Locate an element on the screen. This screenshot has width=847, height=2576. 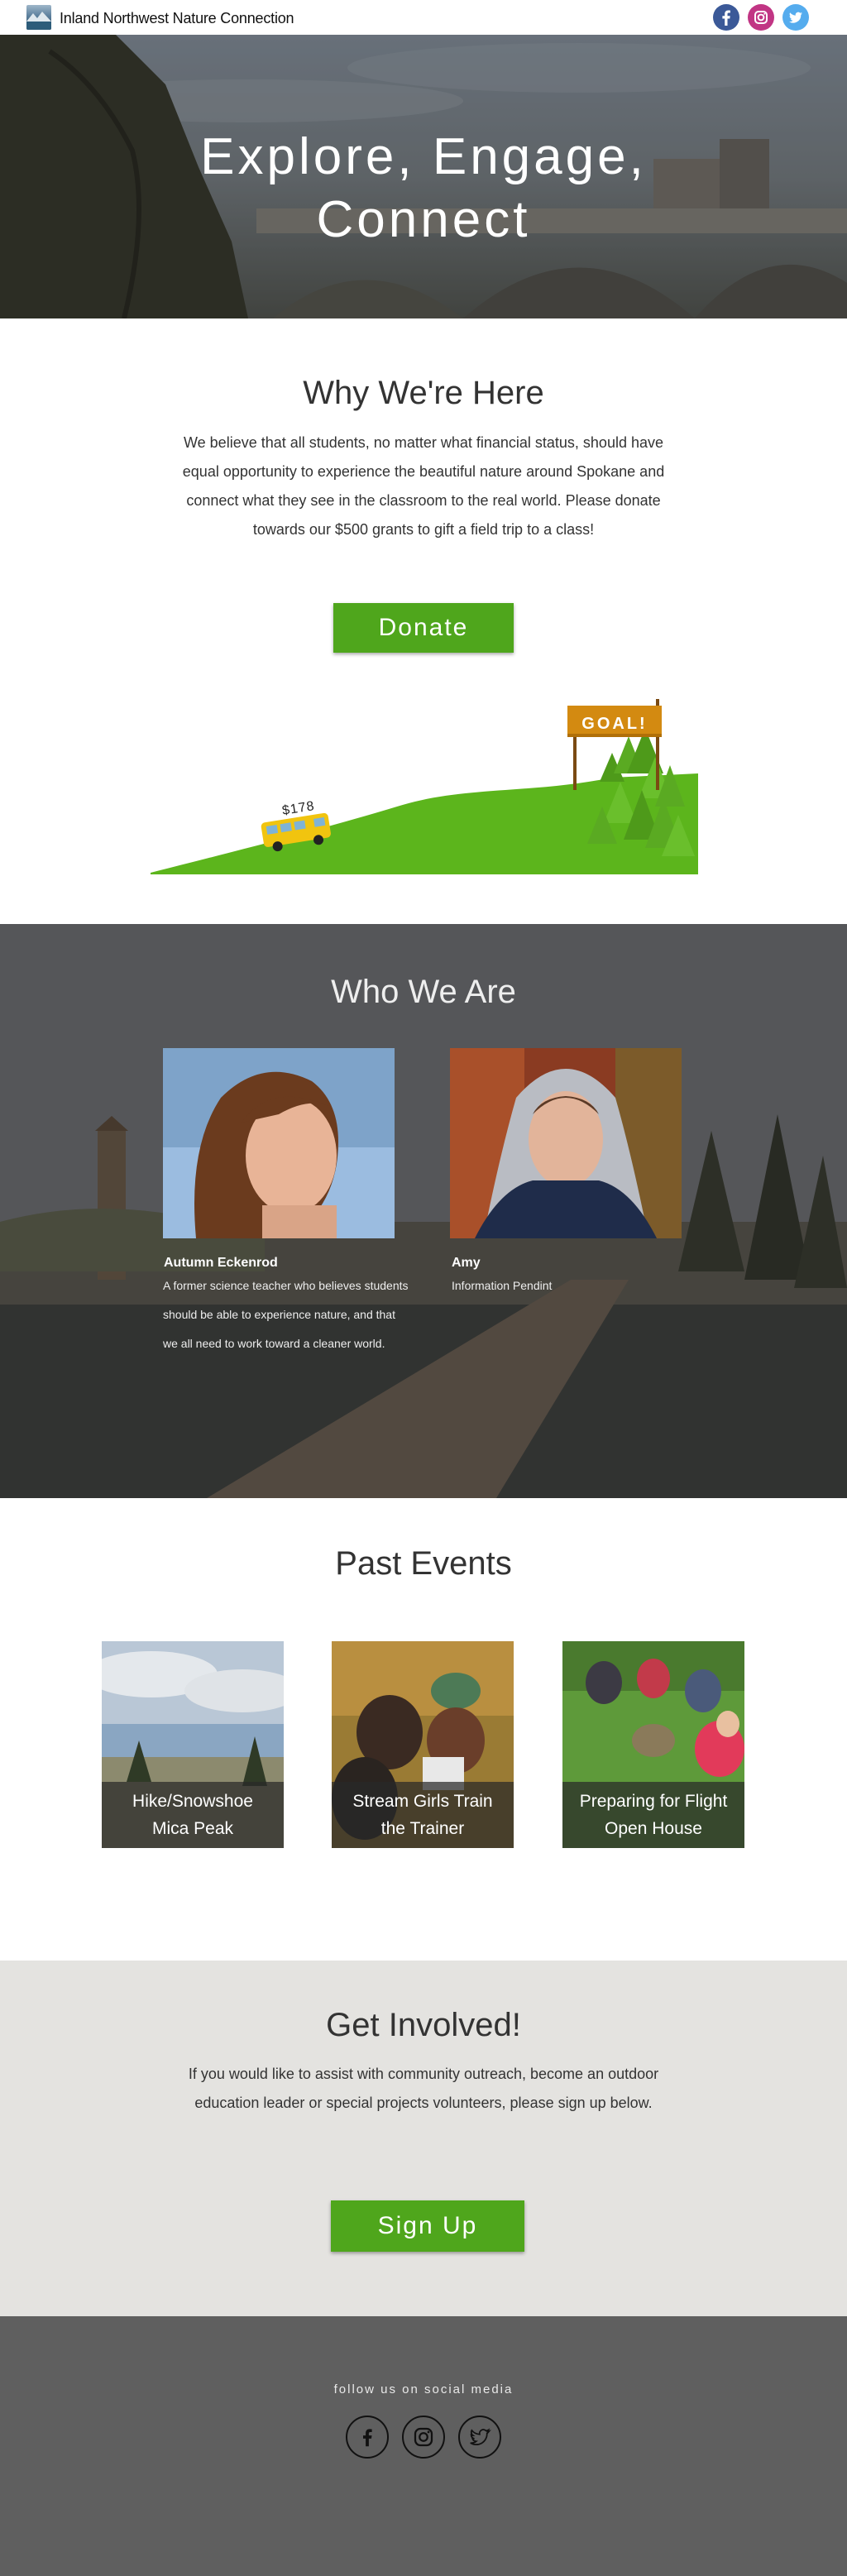
event-card: Hike/Snowshoe Mica Peak is located at coordinates (193, 1744).